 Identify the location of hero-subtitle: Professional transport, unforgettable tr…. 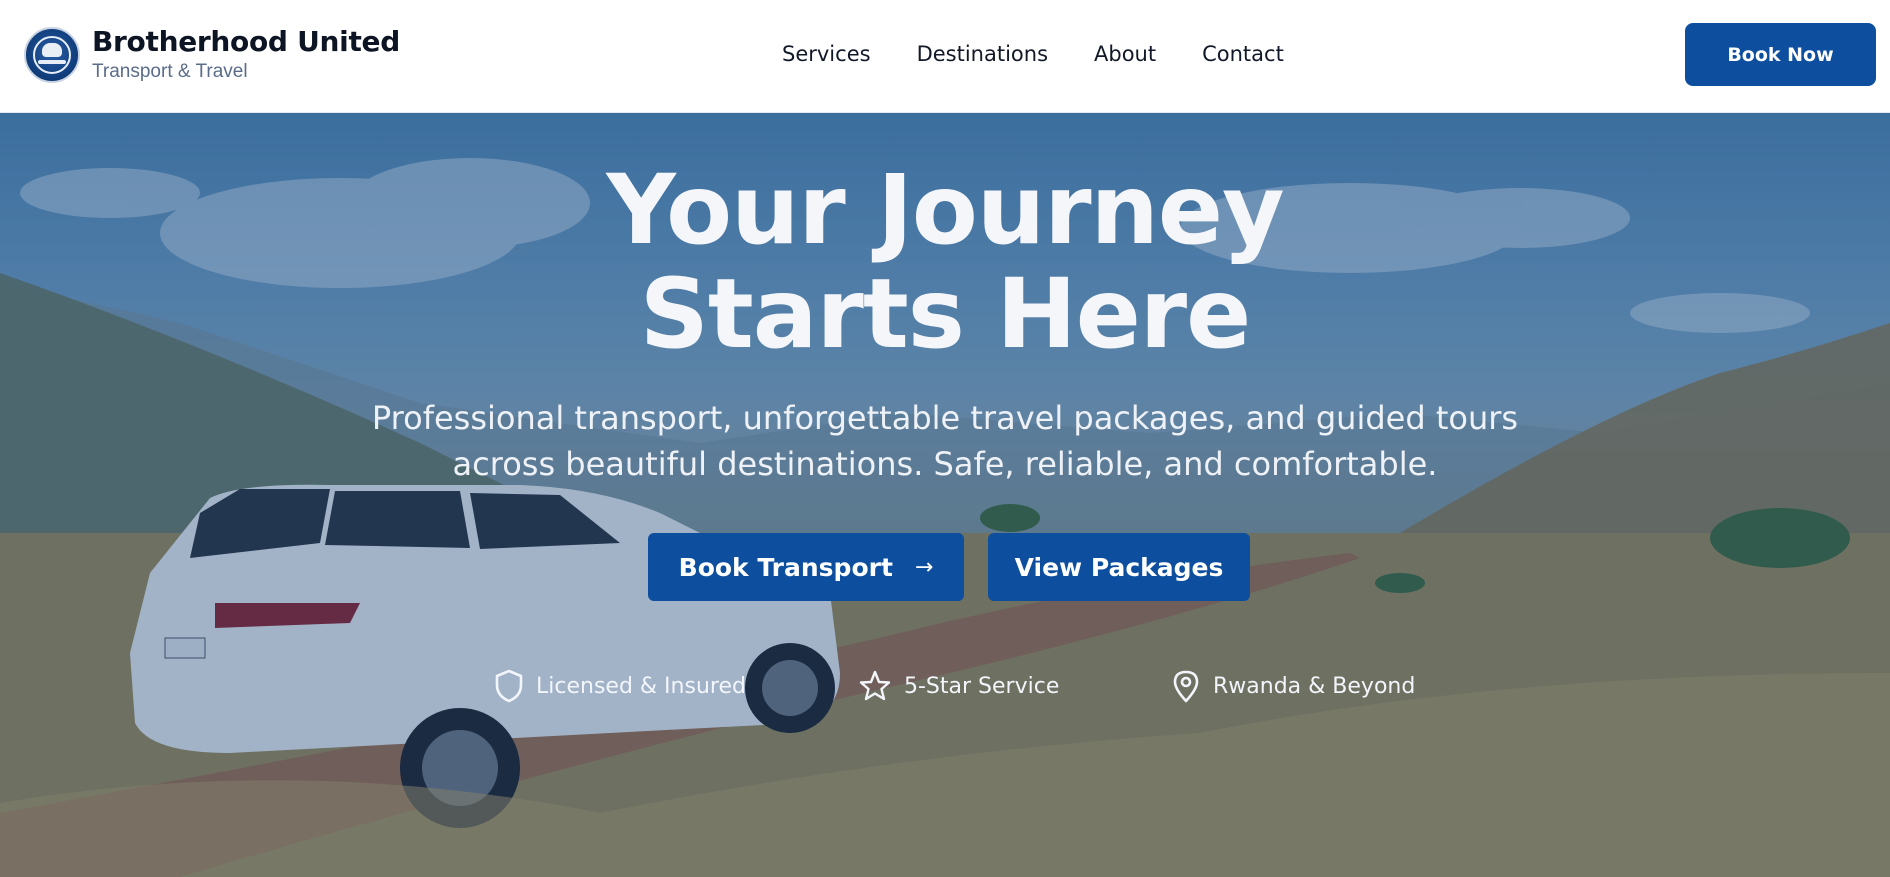
(945, 441).